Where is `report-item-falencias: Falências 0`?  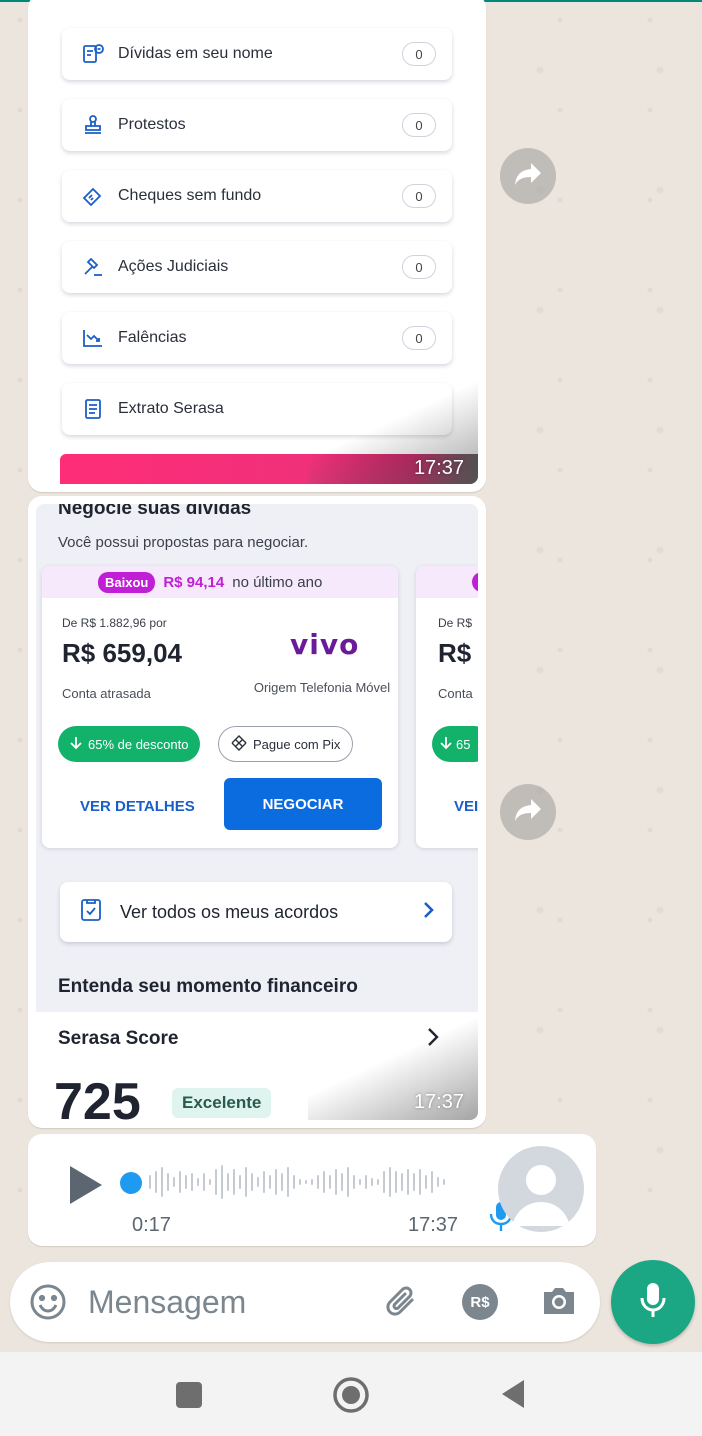
report-item-falencias: Falências 0 is located at coordinates (257, 338).